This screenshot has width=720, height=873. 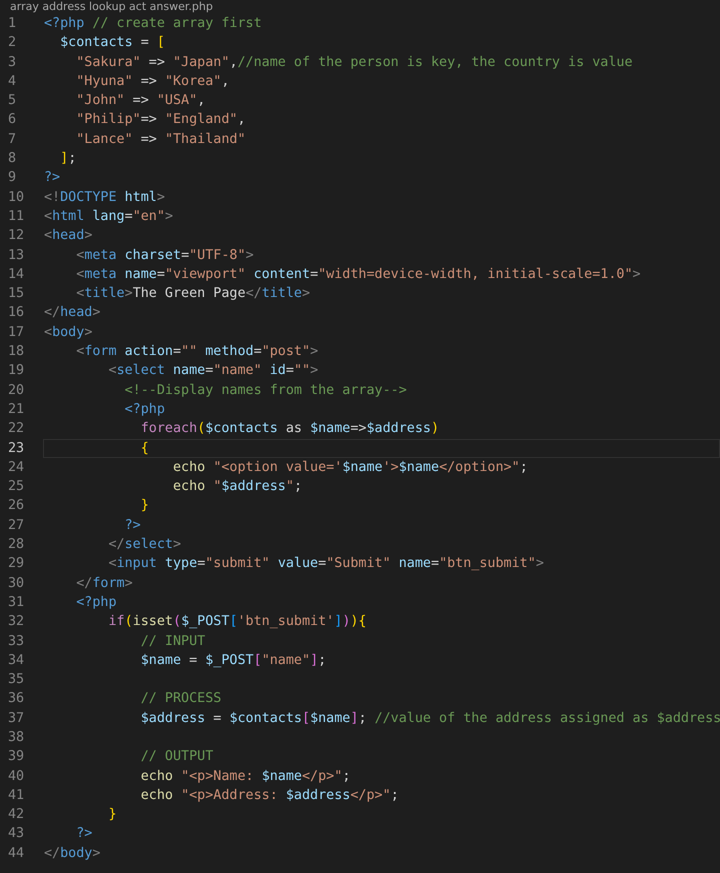 What do you see at coordinates (161, 139) in the screenshot?
I see `code-line: "Lance" => "Thailand"` at bounding box center [161, 139].